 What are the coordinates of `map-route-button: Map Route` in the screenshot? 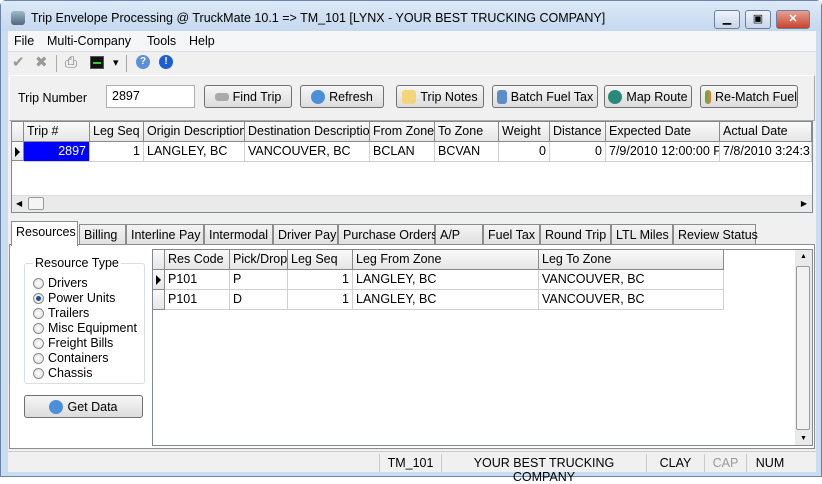 It's located at (648, 96).